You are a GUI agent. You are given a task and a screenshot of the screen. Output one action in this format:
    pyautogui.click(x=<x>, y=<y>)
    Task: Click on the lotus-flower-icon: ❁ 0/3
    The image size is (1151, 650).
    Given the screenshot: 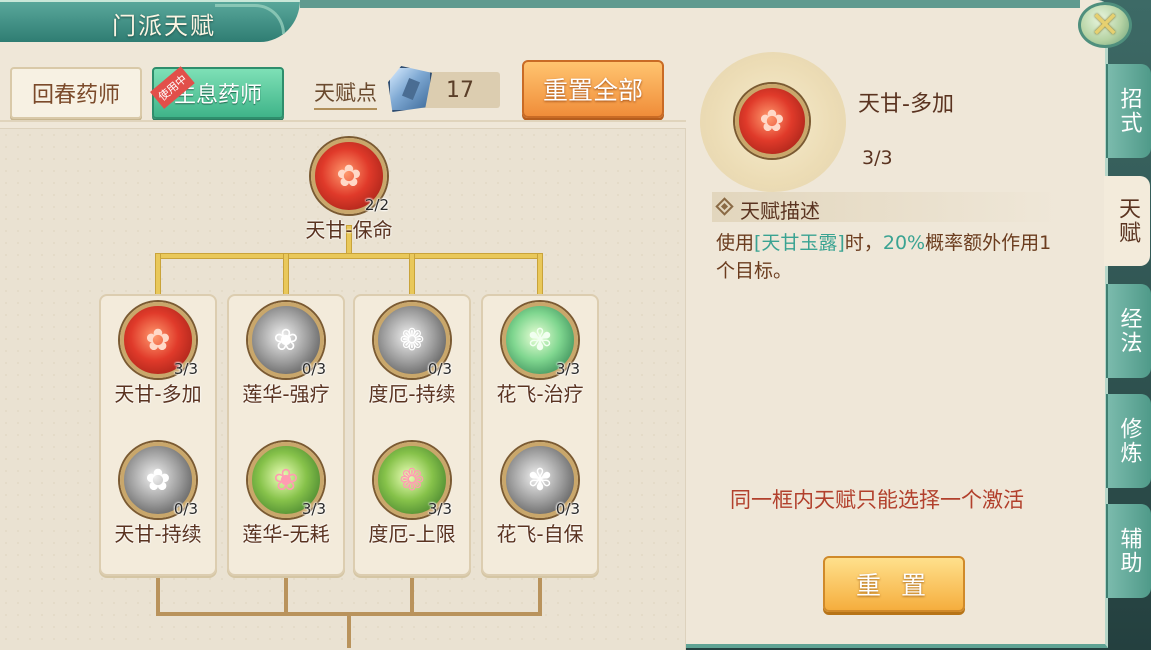 What is the action you would take?
    pyautogui.click(x=413, y=340)
    